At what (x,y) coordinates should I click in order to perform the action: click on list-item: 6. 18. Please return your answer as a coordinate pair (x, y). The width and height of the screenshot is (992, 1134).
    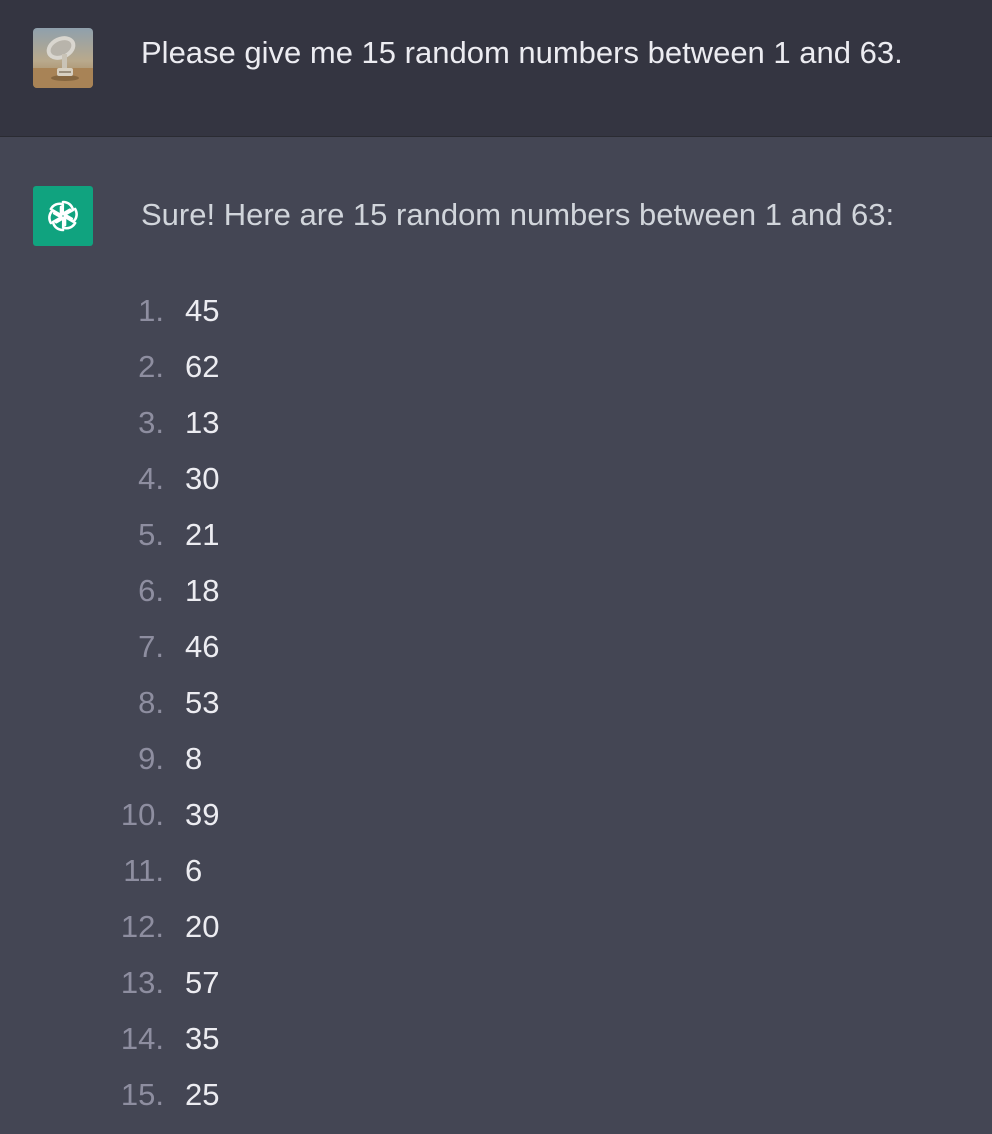
    Looking at the image, I should click on (496, 599).